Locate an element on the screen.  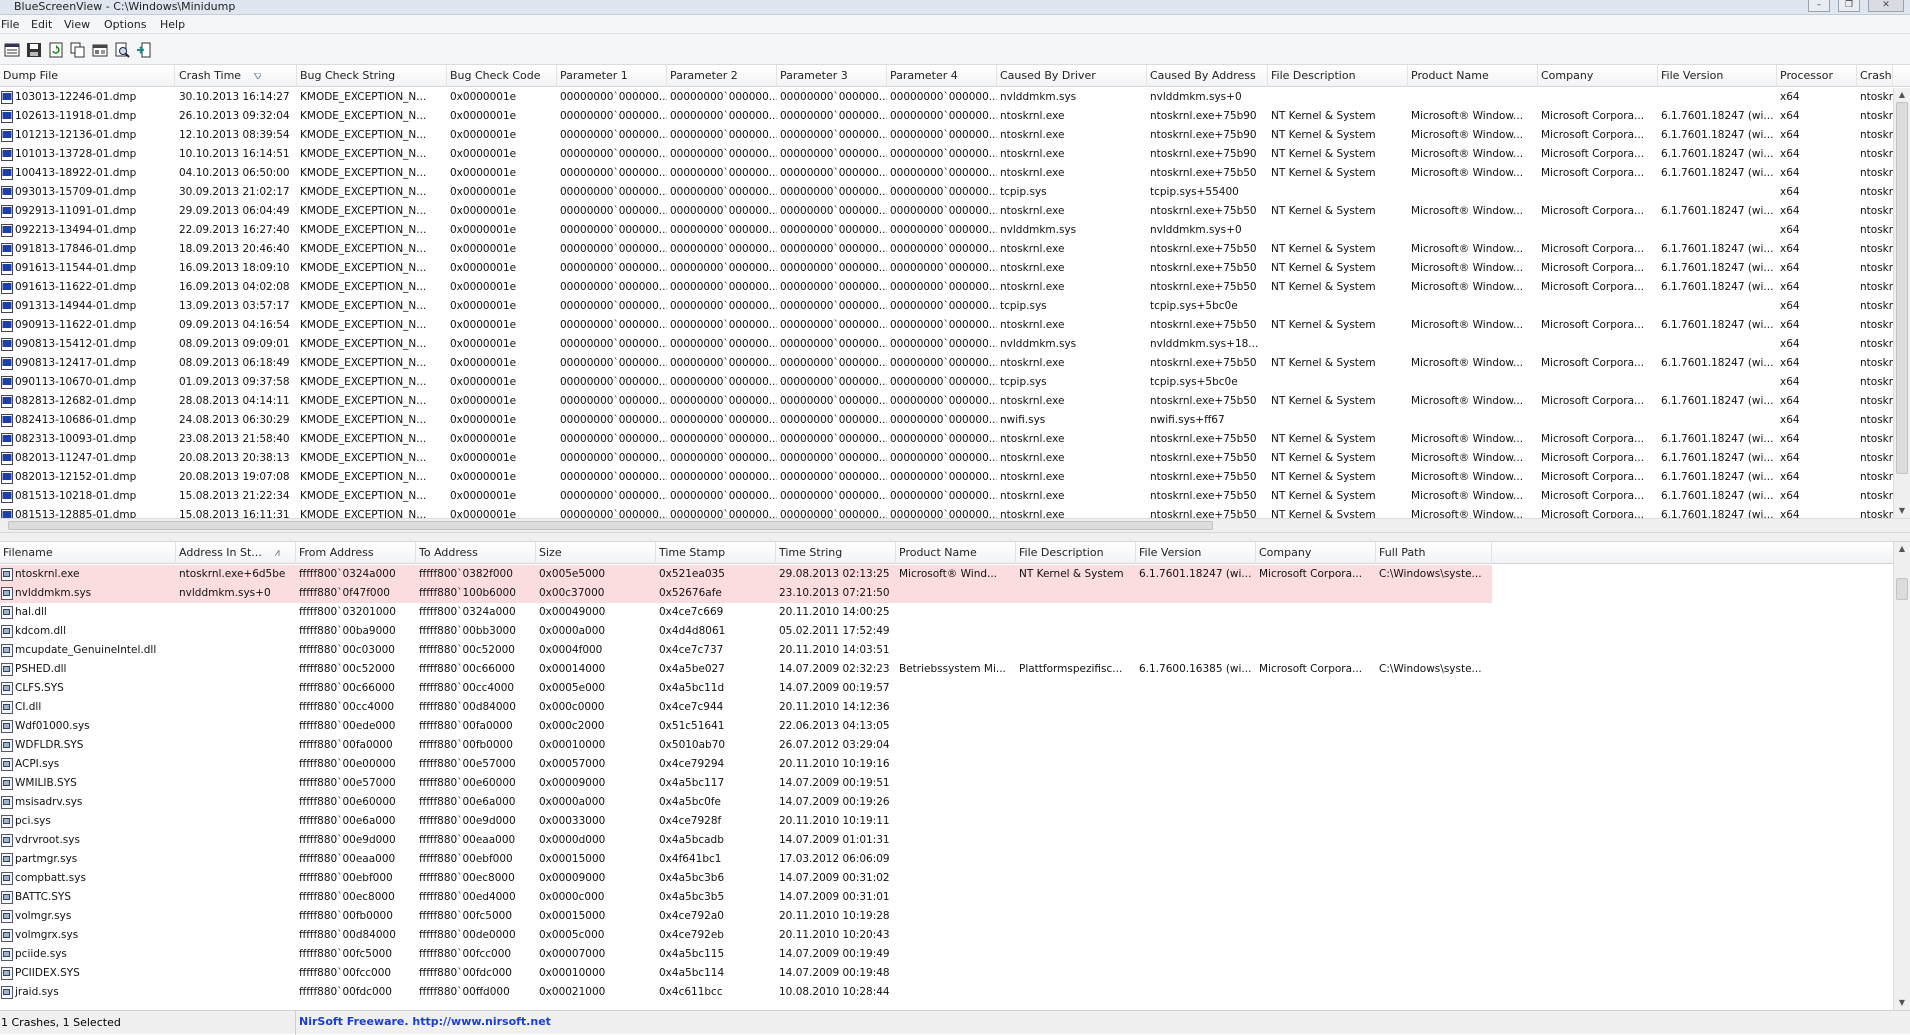
properties-icon is located at coordinates (11, 49).